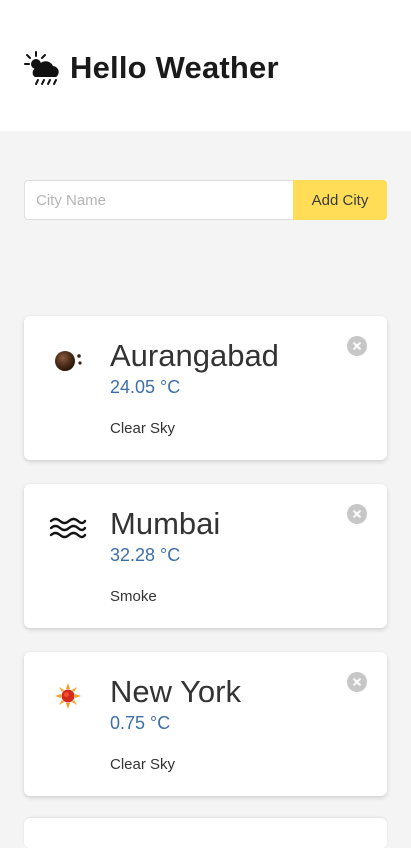 This screenshot has width=411, height=848. What do you see at coordinates (205, 724) in the screenshot?
I see `city-card-new-york: New York 0.75 °C Clear Sky` at bounding box center [205, 724].